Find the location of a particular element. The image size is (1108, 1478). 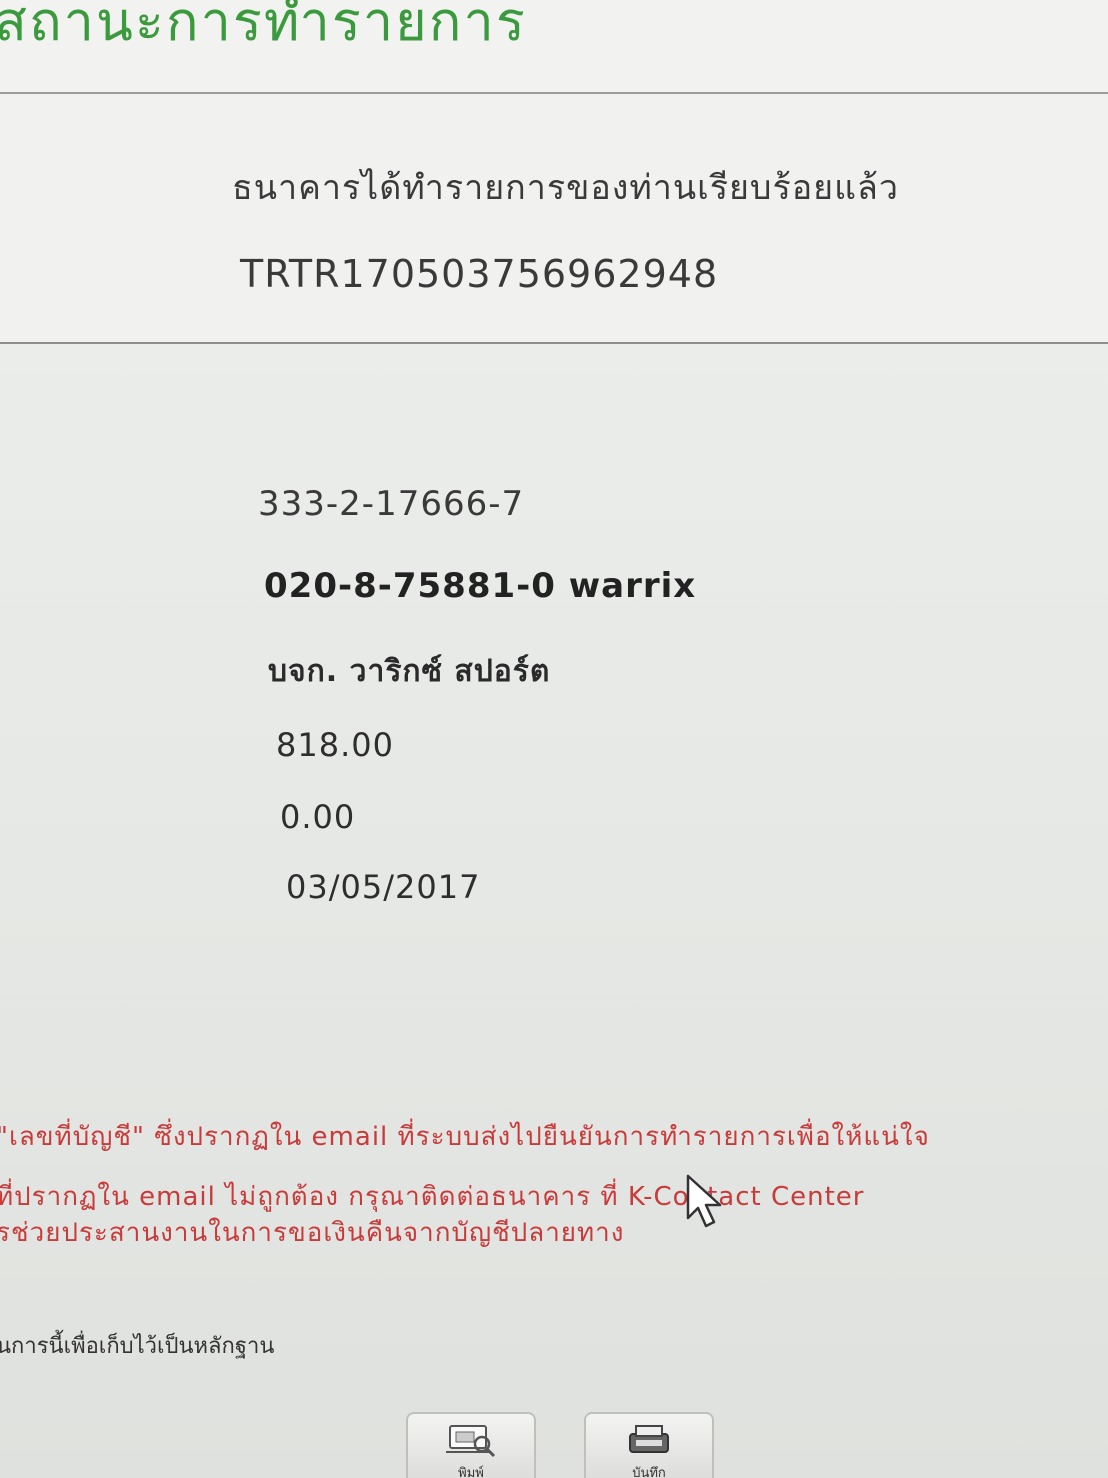

from-account-value: 333-2-17666-7 is located at coordinates (391, 504).